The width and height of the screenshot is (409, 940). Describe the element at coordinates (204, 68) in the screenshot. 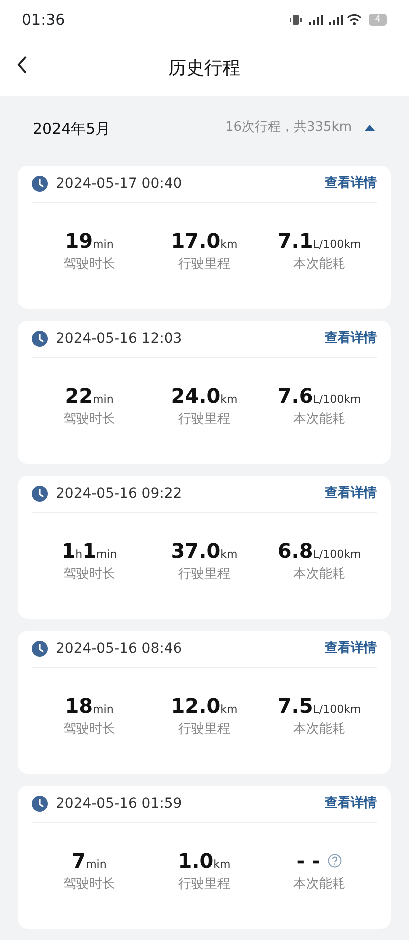

I see `page-title: 历史行程` at that location.